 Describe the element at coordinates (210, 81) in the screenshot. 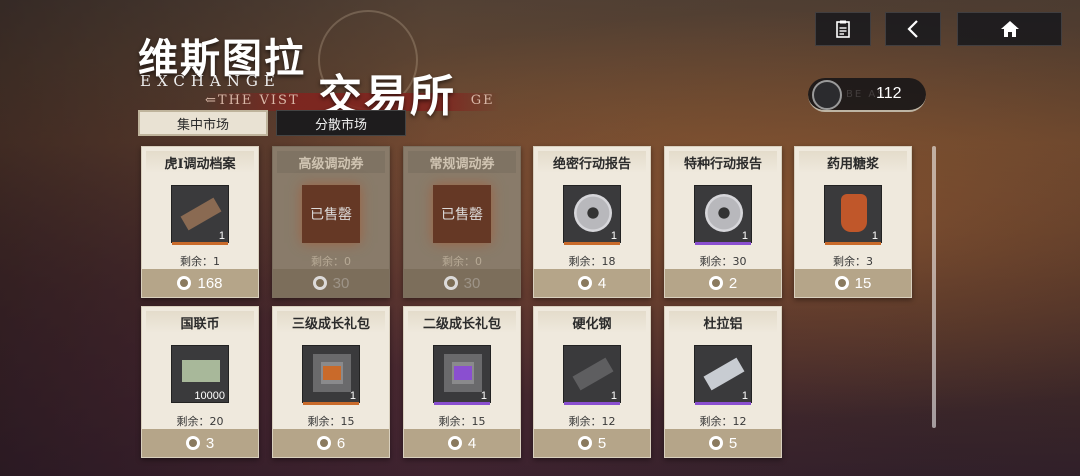

I see `page-title-english: EXCHANGE` at that location.